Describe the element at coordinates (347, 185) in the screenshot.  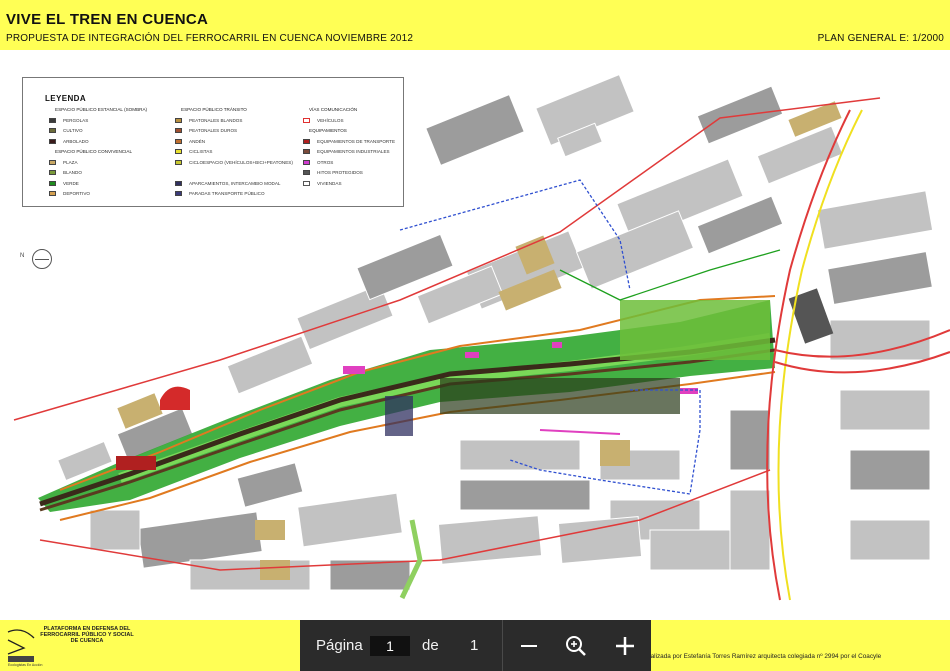
I see `legend-item: VIVIENDAS` at that location.